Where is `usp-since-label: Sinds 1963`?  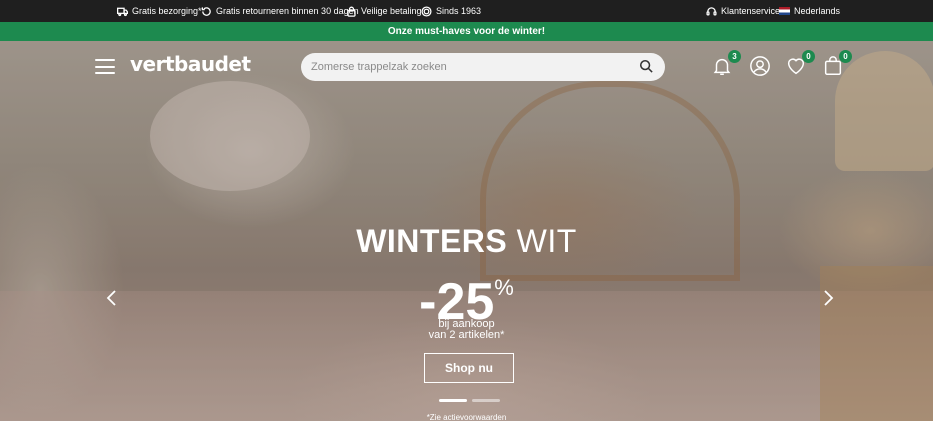
usp-since-label: Sinds 1963 is located at coordinates (459, 11).